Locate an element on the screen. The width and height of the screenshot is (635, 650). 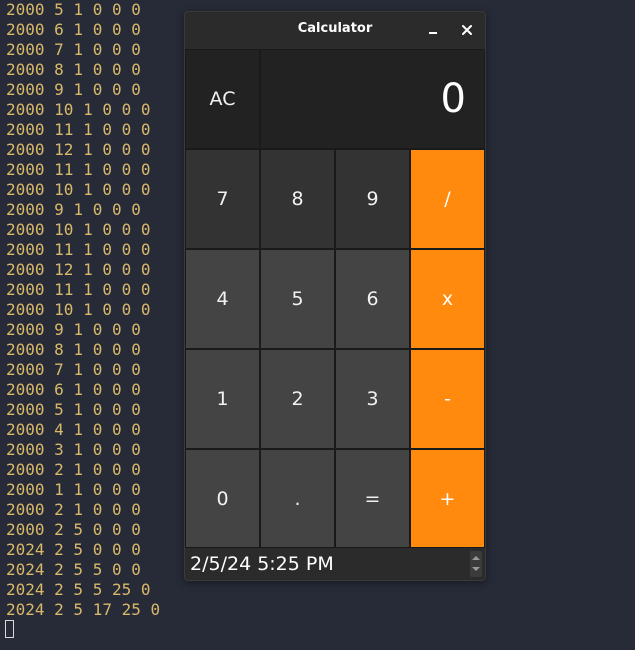
terminal-line: 2024 2 5 5 25 0 is located at coordinates (78, 589).